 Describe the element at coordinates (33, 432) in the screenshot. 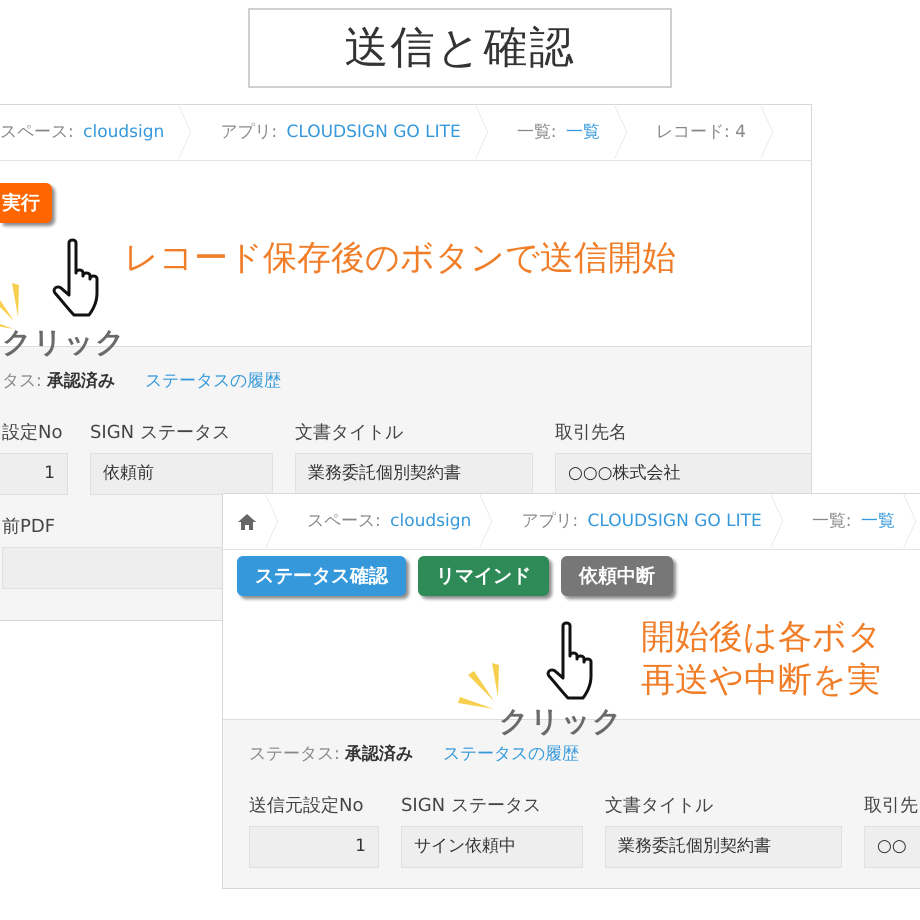

I see `field-label: 設定No` at that location.